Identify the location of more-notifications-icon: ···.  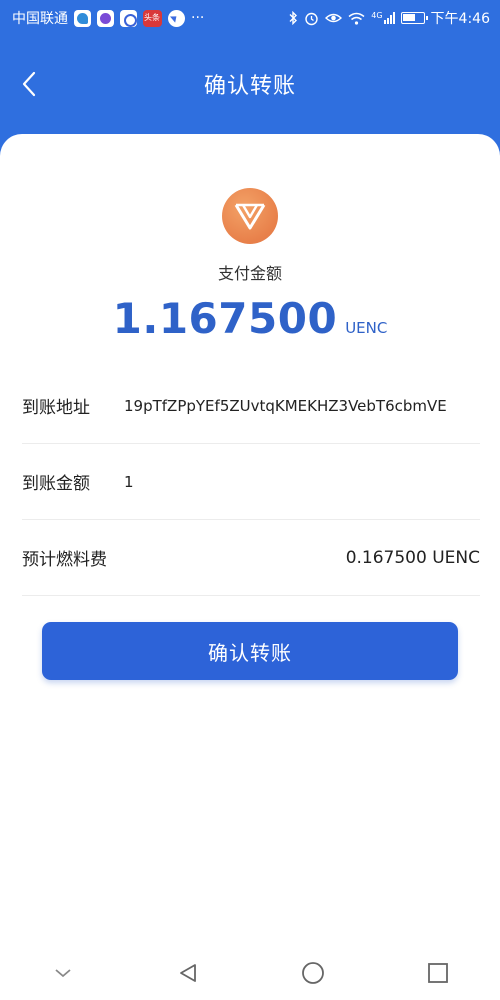
(198, 18).